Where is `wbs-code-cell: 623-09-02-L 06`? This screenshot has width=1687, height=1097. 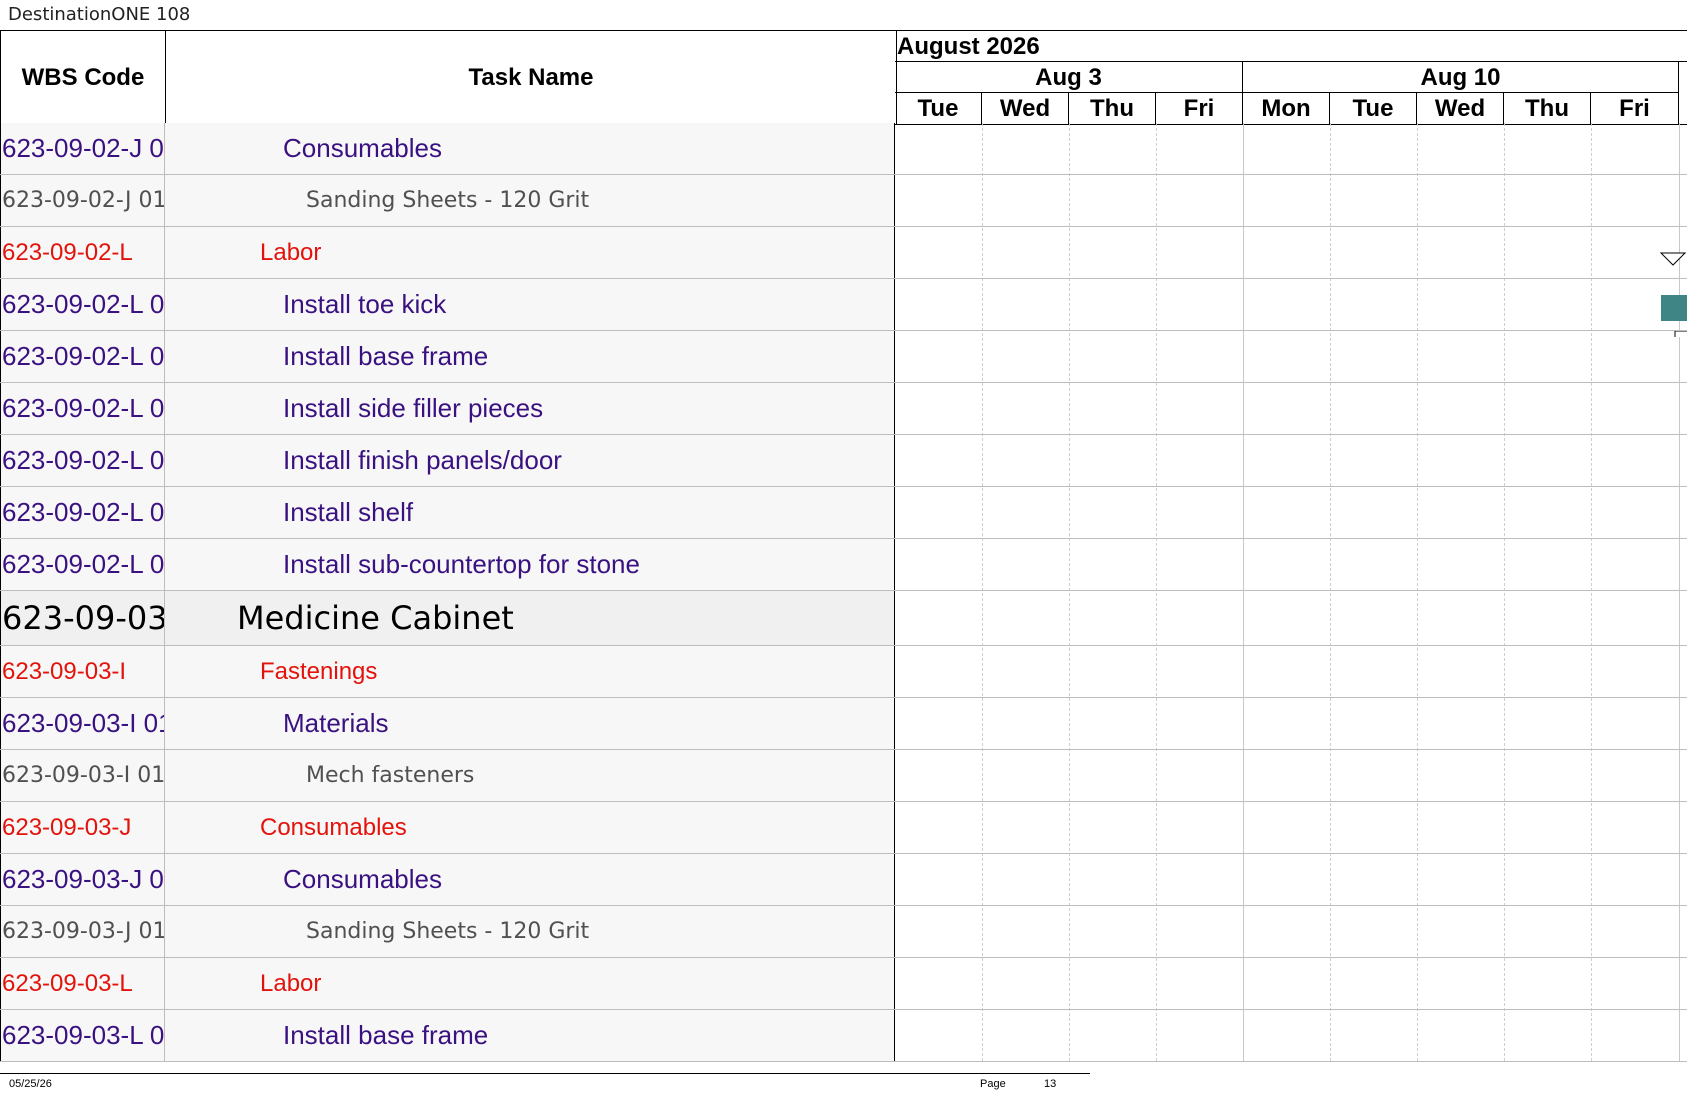 wbs-code-cell: 623-09-02-L 06 is located at coordinates (82, 564).